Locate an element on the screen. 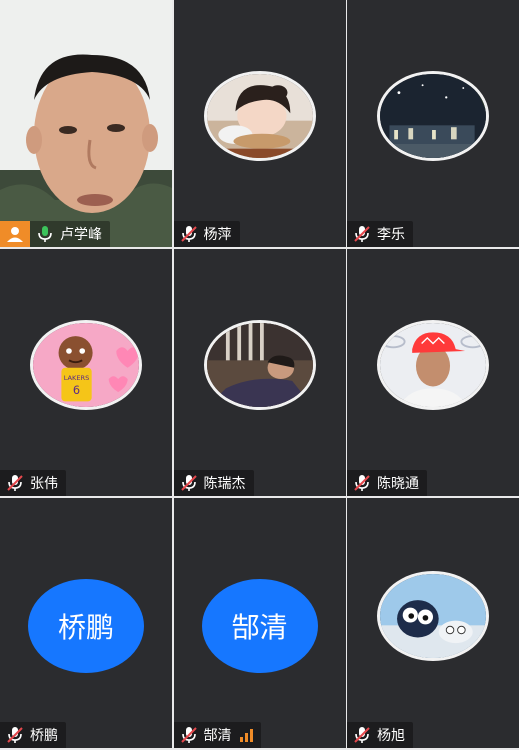 The width and height of the screenshot is (519, 750). name-bar: 李乐 is located at coordinates (380, 234).